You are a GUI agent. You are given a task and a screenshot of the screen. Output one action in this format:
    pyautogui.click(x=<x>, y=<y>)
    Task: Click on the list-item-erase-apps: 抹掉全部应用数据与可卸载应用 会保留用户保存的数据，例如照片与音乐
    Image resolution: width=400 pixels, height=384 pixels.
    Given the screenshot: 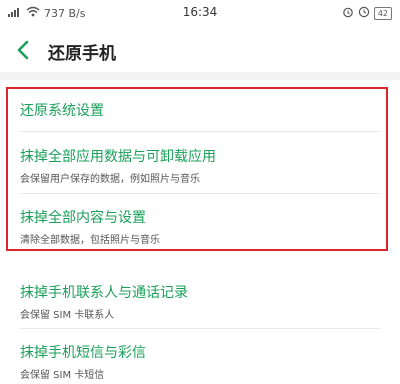 What is the action you would take?
    pyautogui.click(x=200, y=165)
    